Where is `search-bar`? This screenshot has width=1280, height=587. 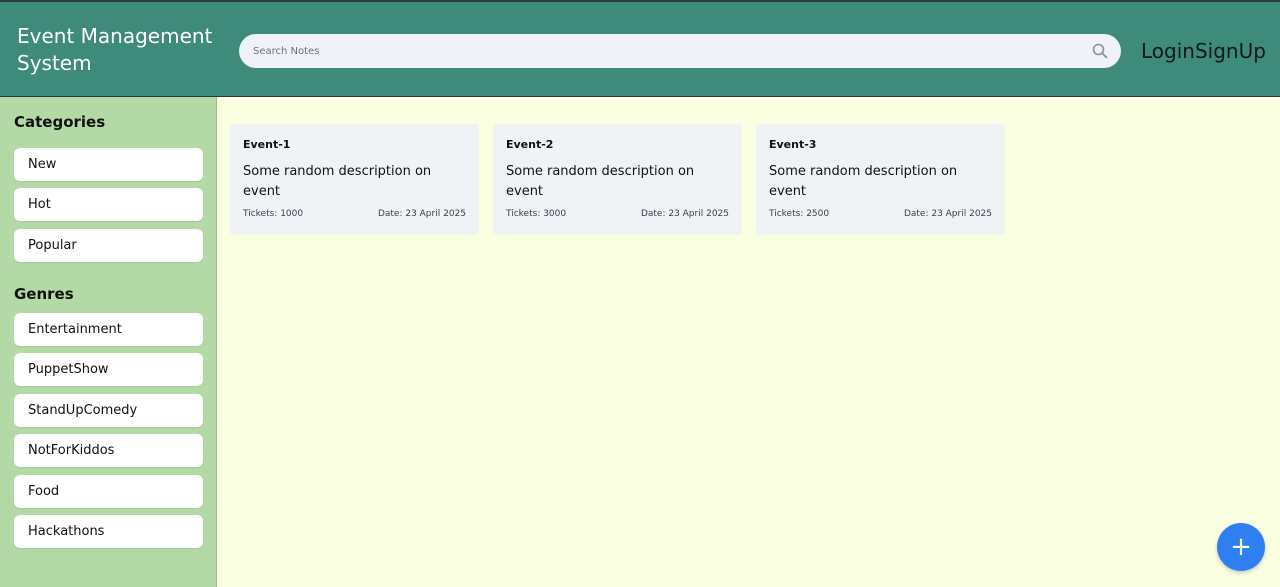 search-bar is located at coordinates (680, 51).